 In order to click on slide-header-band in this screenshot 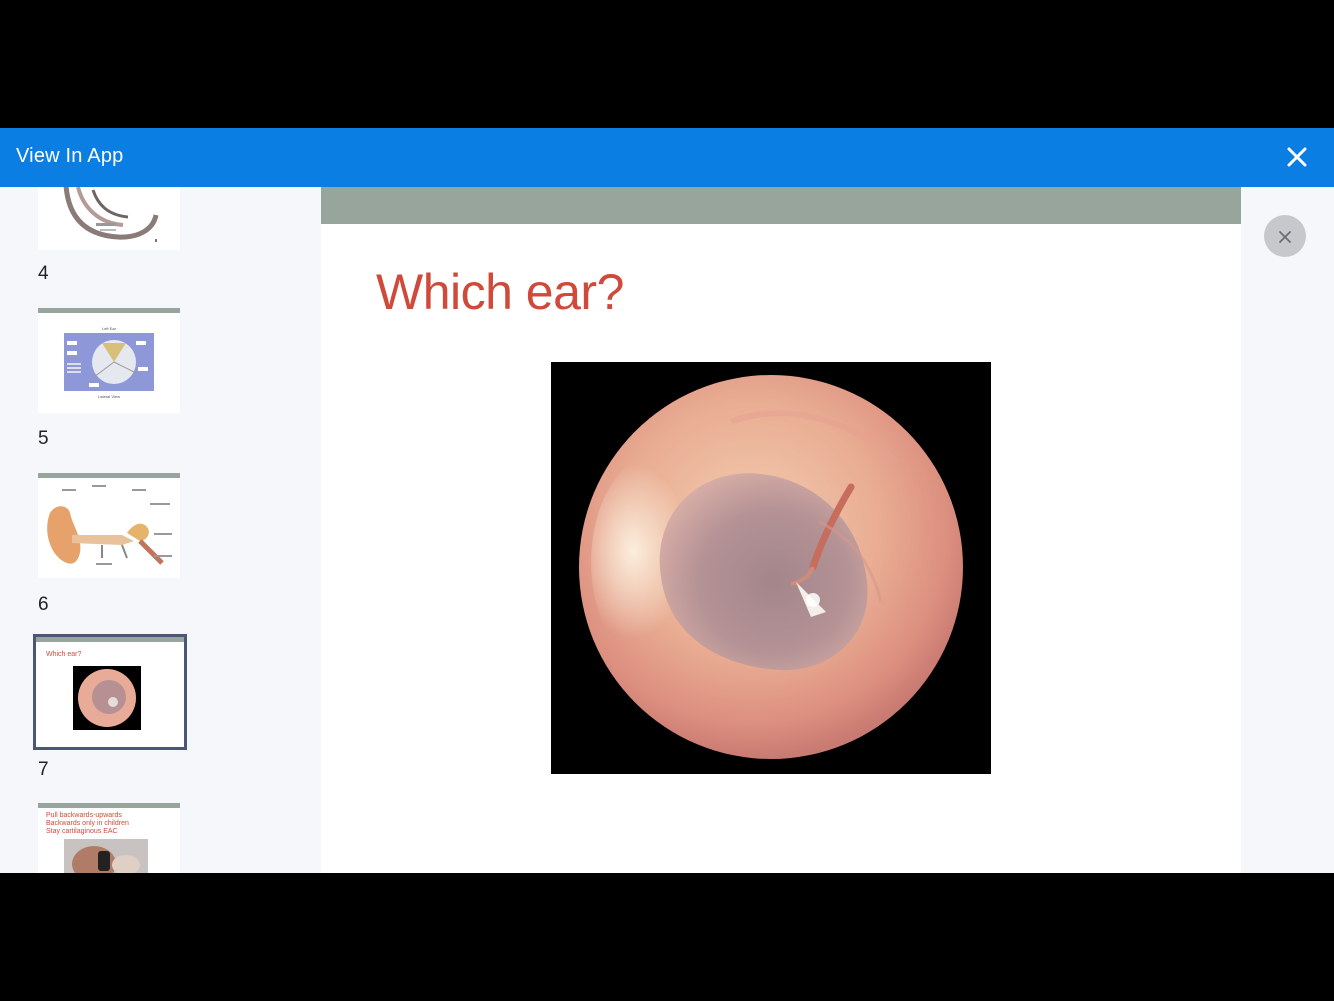, I will do `click(781, 205)`.